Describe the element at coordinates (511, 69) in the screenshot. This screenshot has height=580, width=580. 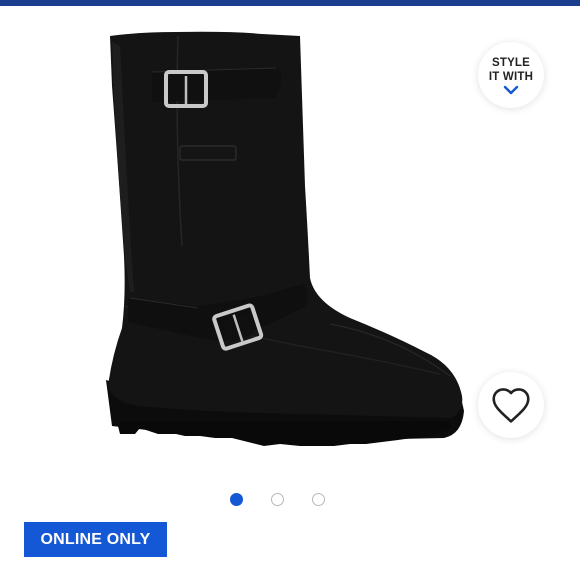
I see `style-it-with-label: STYLE IT WITH` at that location.